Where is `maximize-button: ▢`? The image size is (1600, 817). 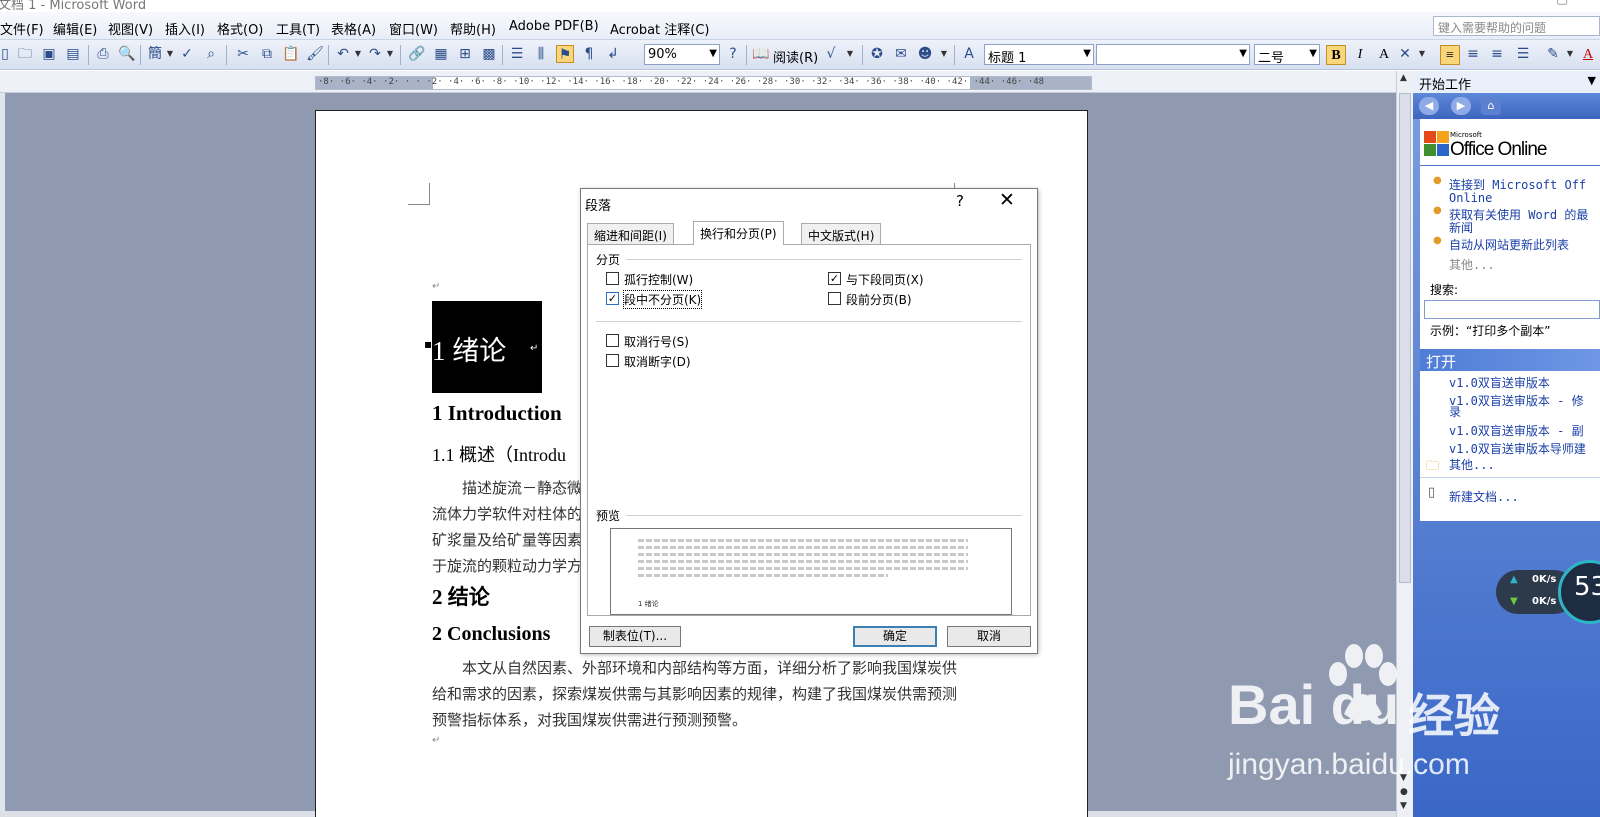
maximize-button: ▢ is located at coordinates (1562, 3).